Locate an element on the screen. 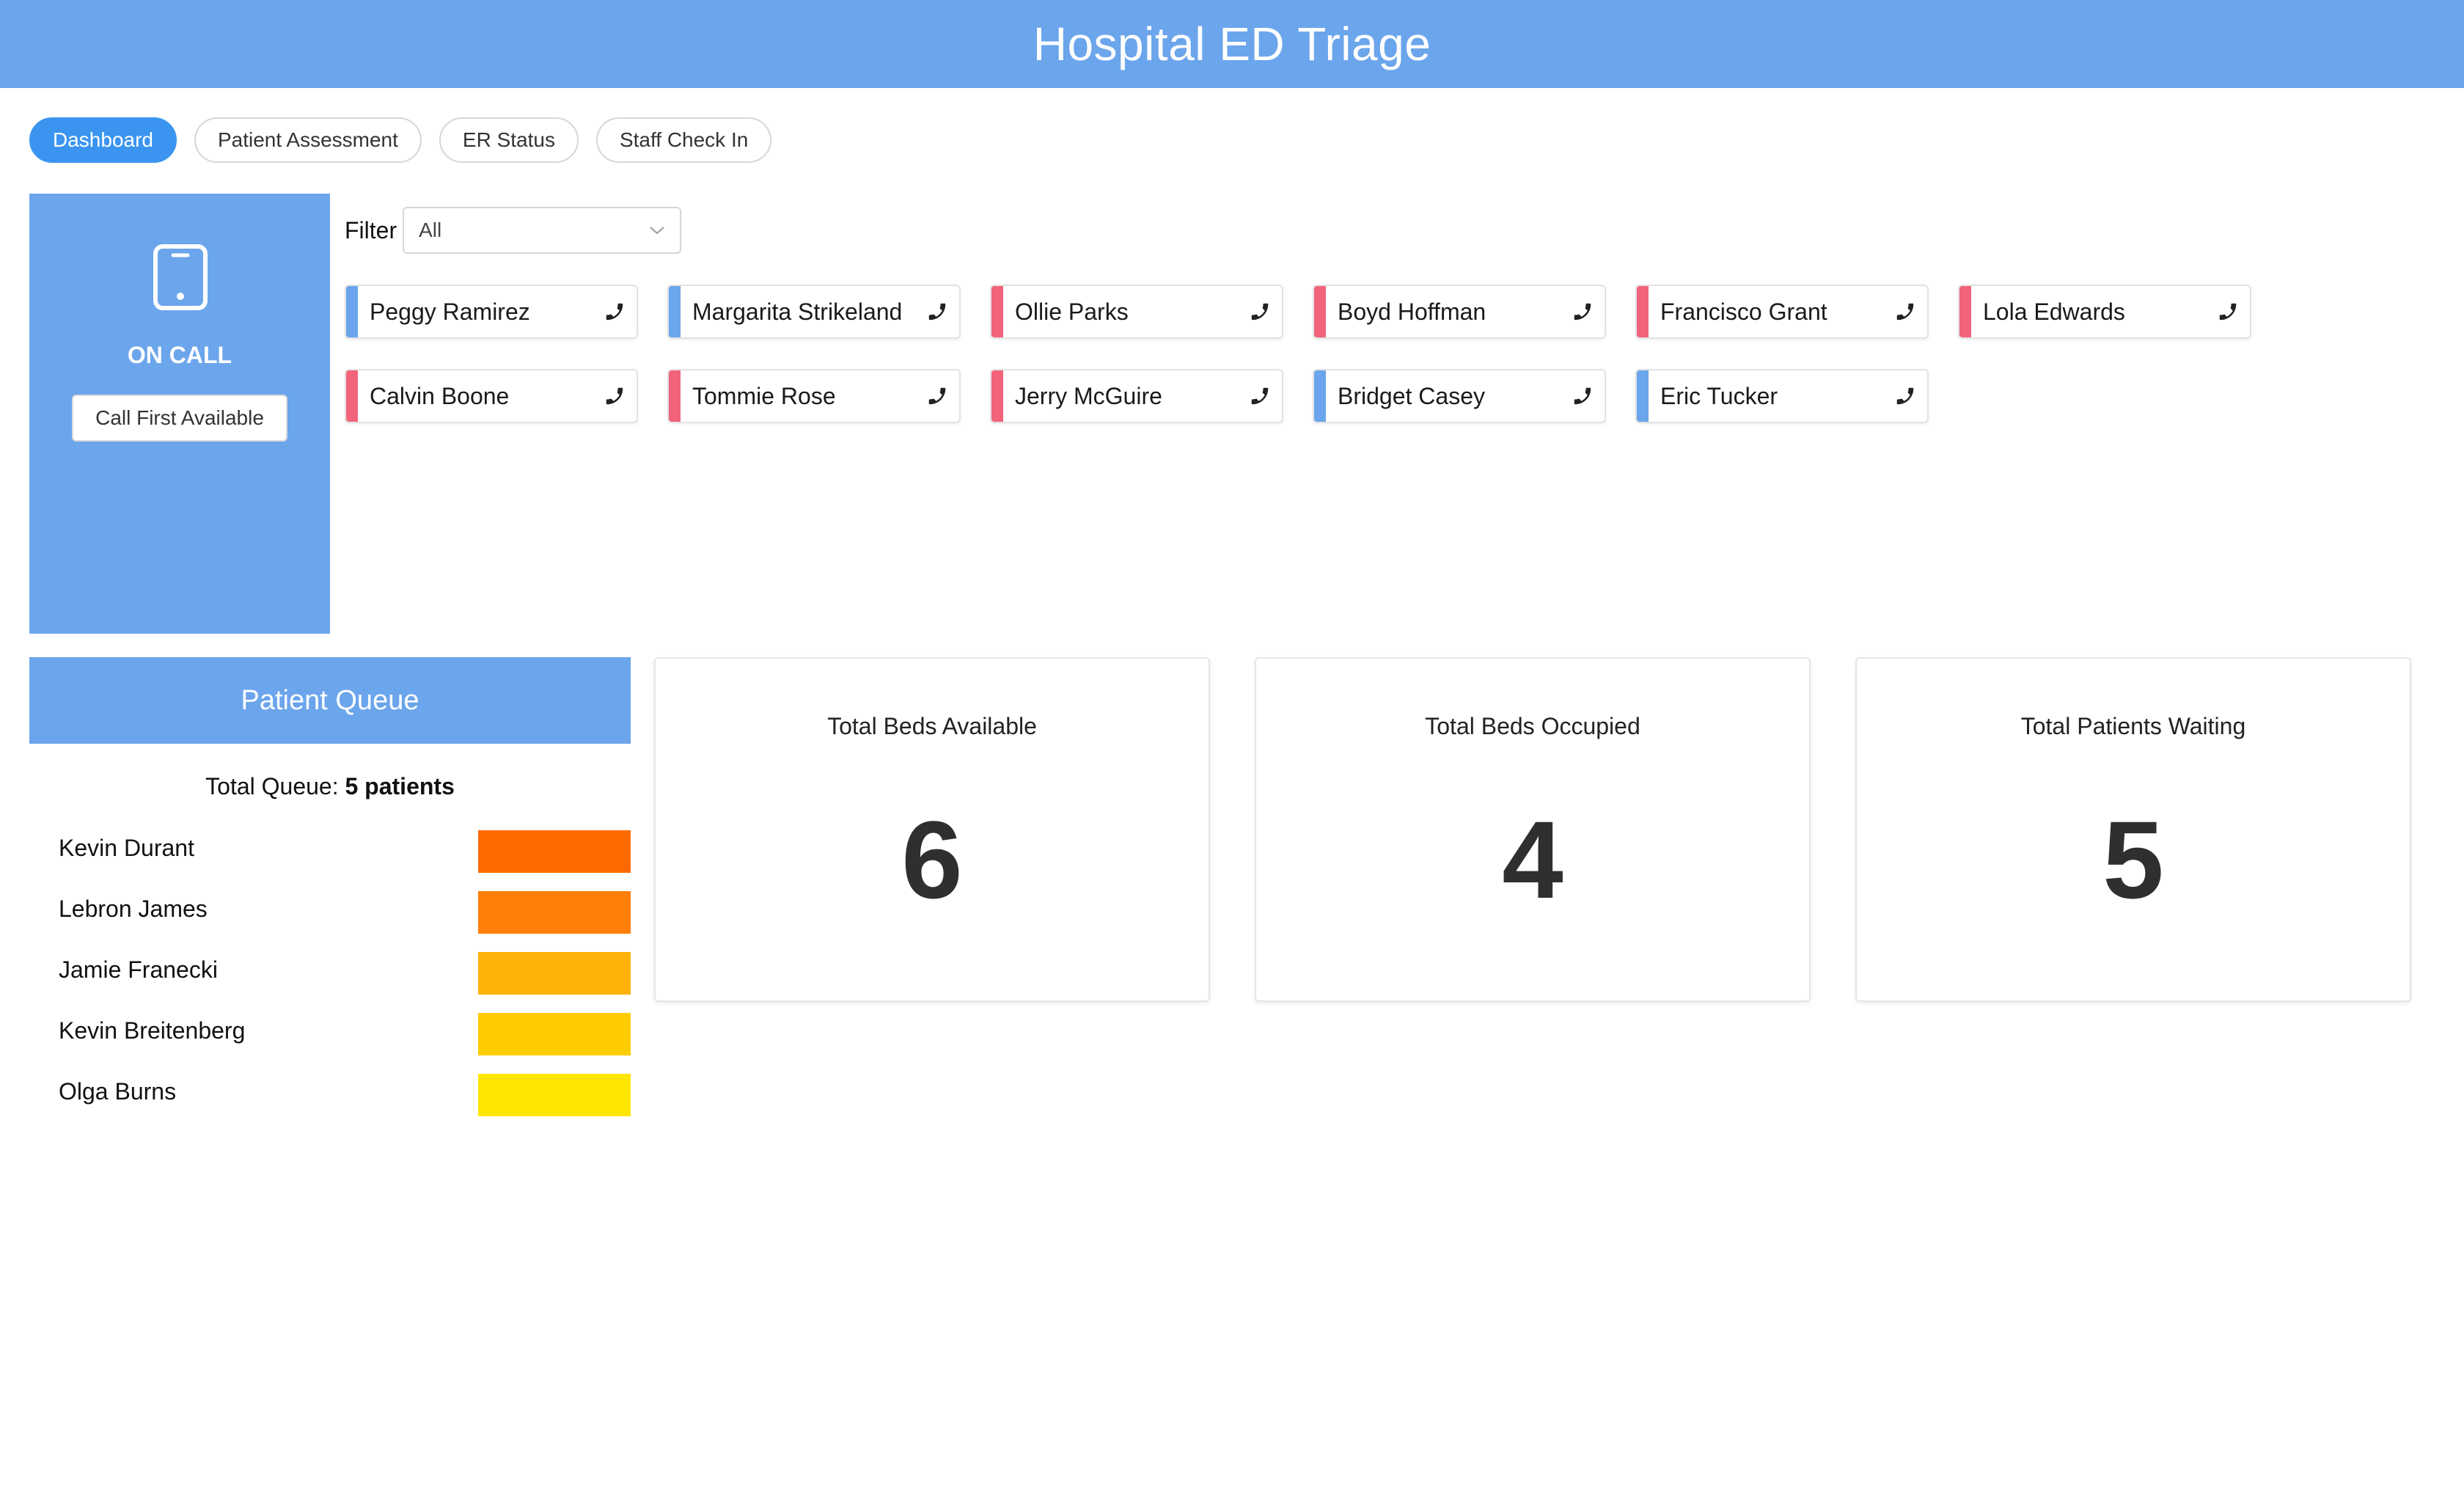  staff-card: Lola Edwards is located at coordinates (2104, 312).